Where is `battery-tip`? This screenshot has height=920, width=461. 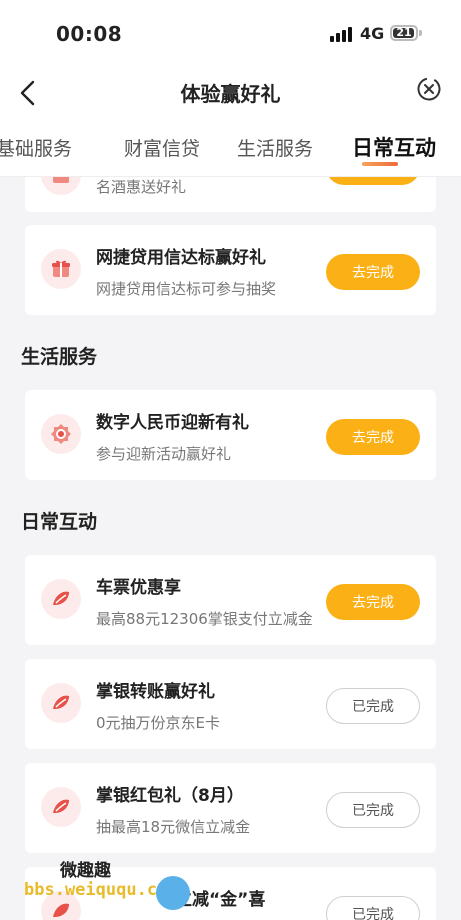
battery-tip is located at coordinates (420, 33).